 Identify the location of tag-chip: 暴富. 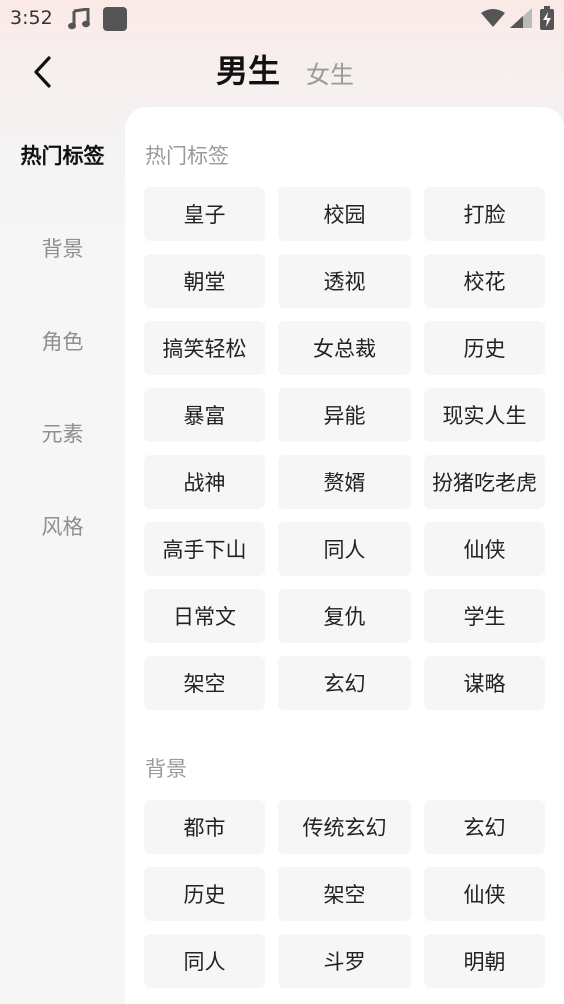
(204, 415).